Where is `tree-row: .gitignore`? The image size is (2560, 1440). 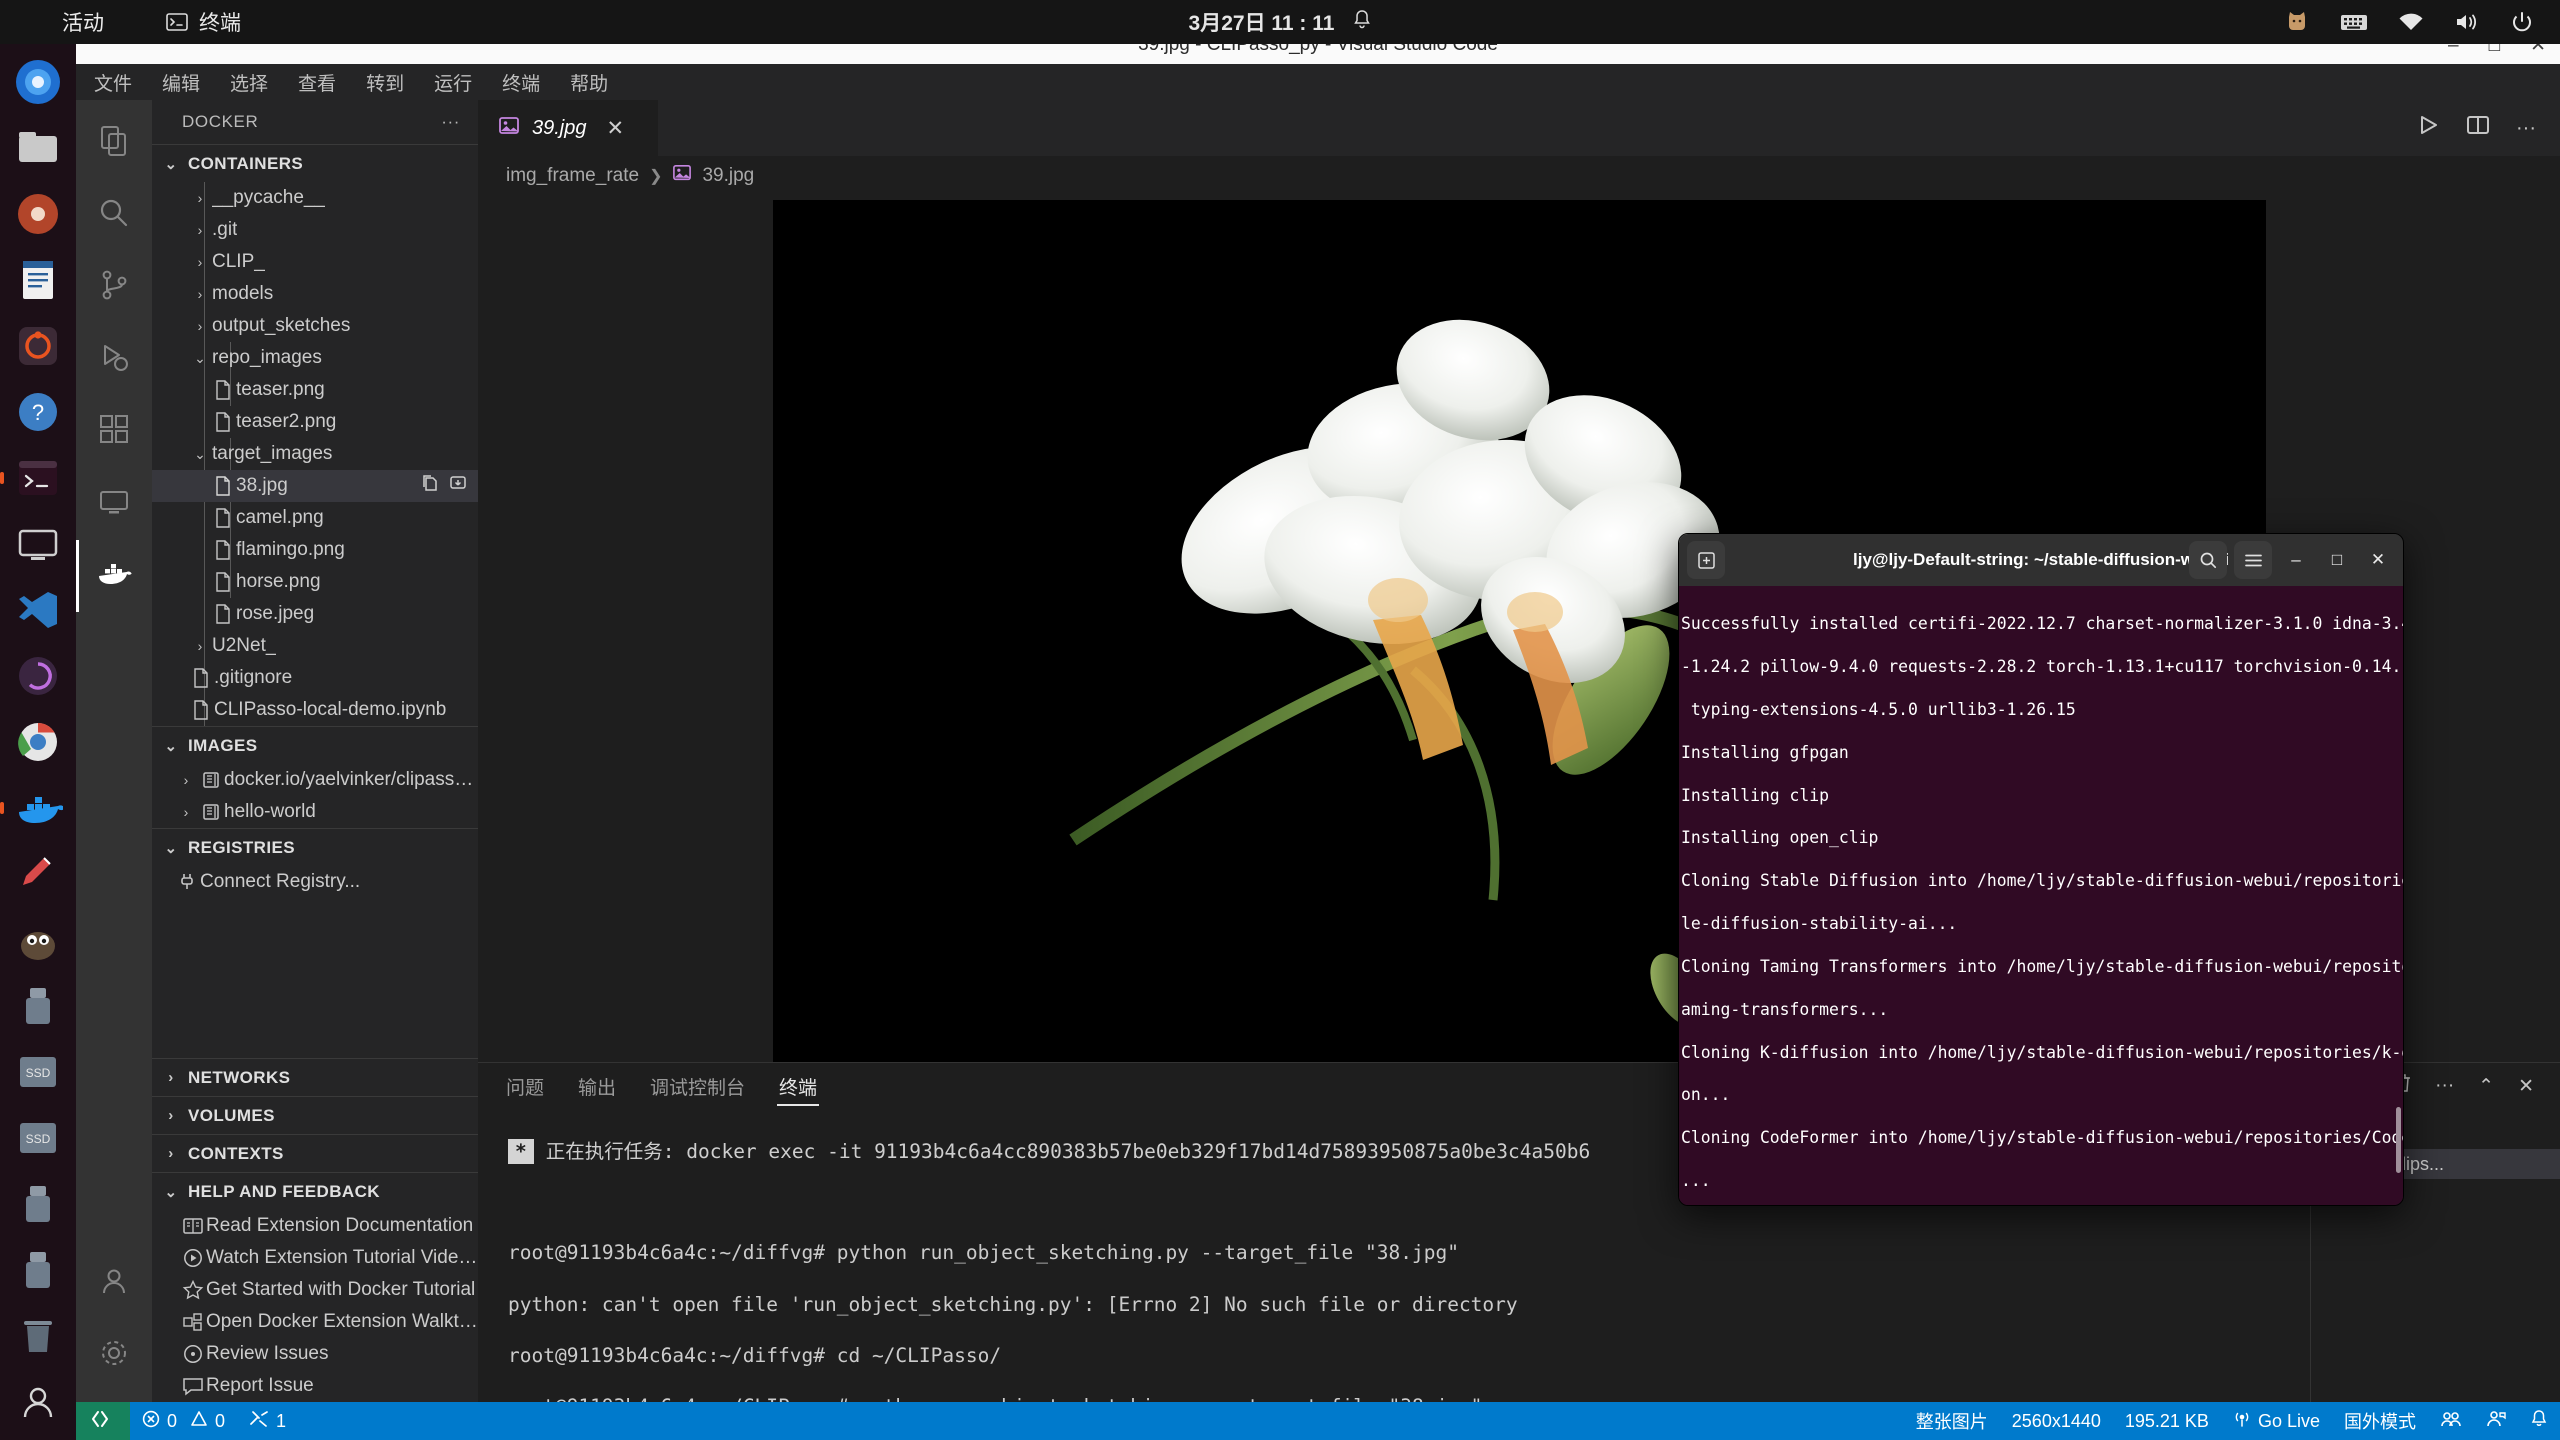 tree-row: .gitignore is located at coordinates (315, 678).